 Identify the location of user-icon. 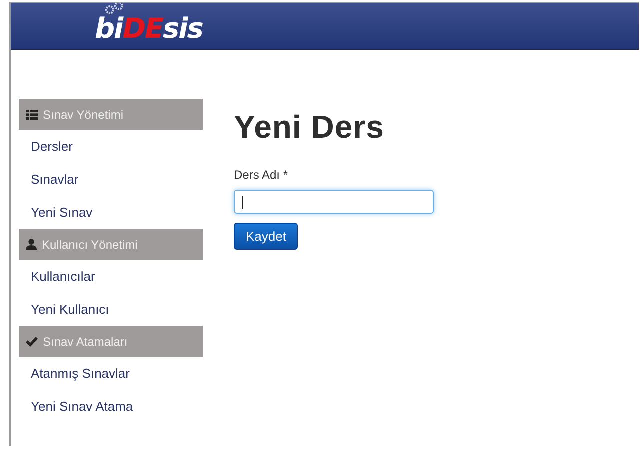
(31, 244).